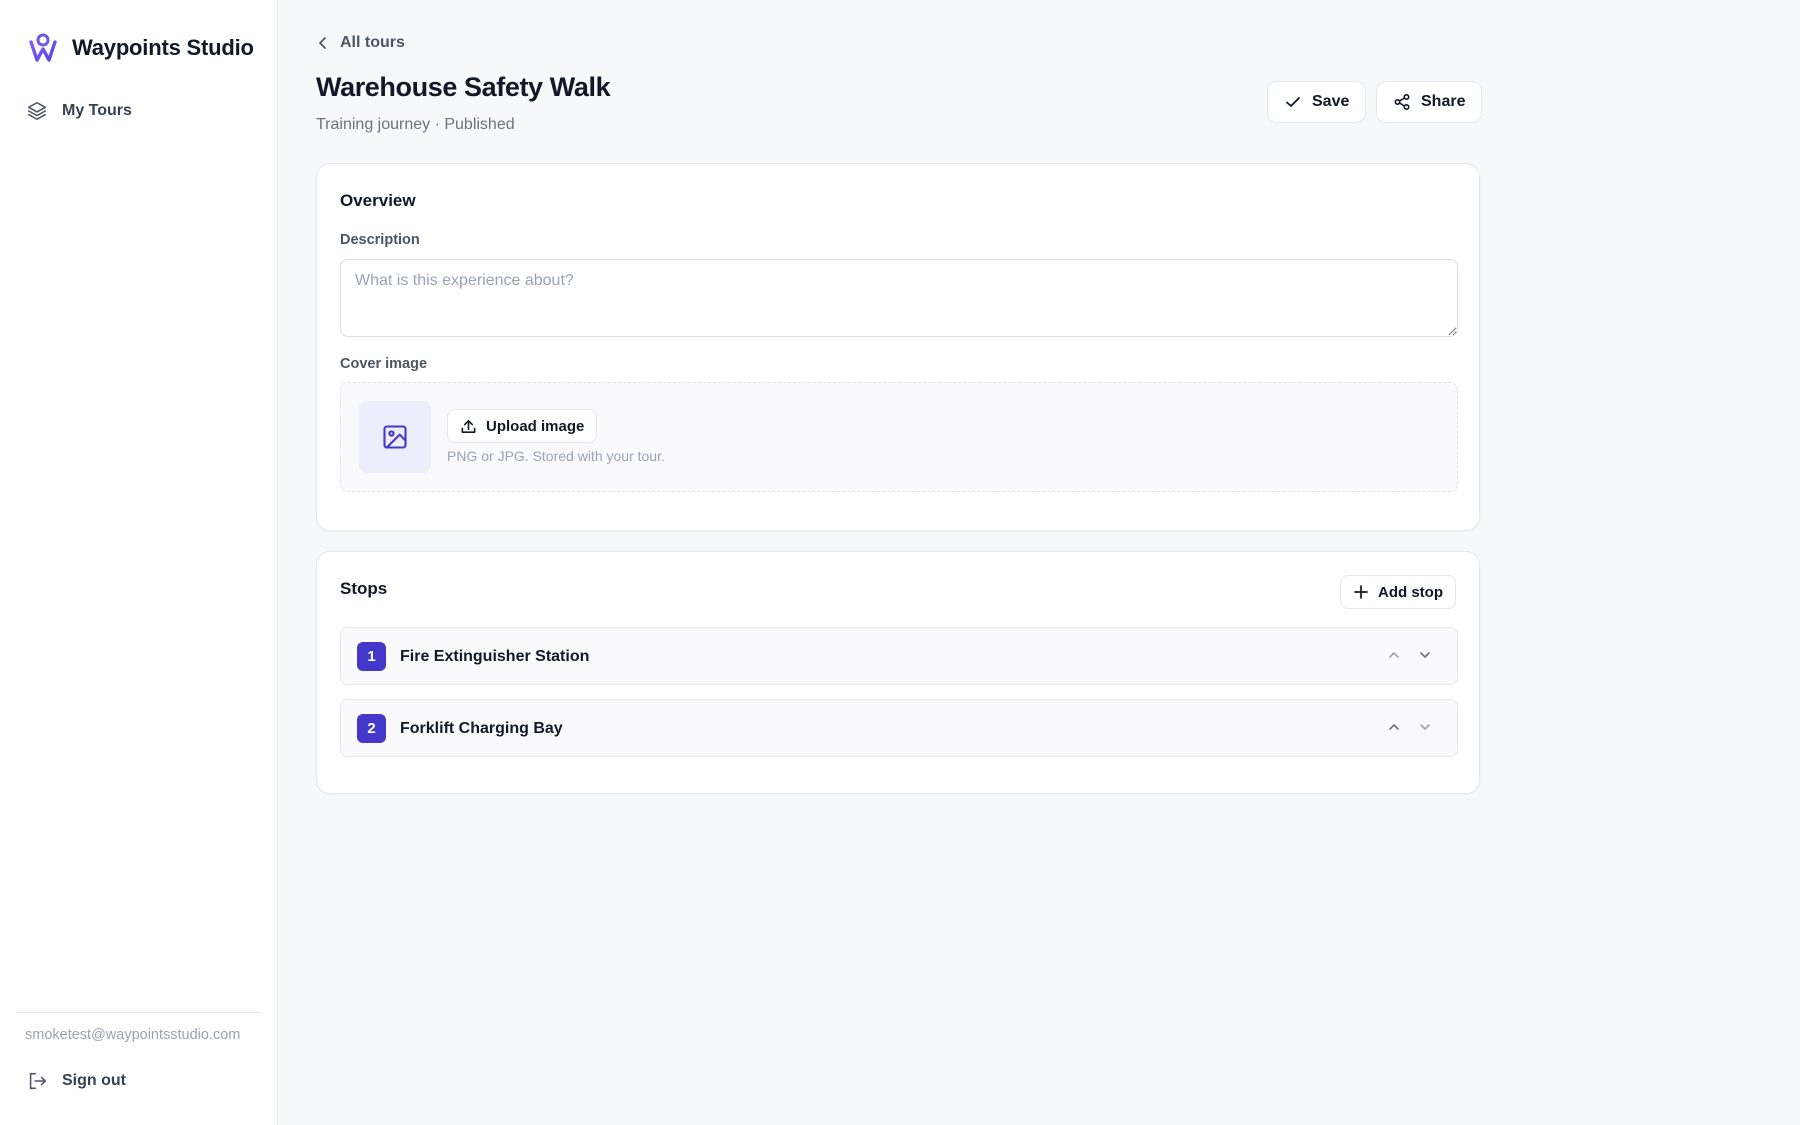 Image resolution: width=1800 pixels, height=1125 pixels. I want to click on cover-image-placeholder, so click(395, 437).